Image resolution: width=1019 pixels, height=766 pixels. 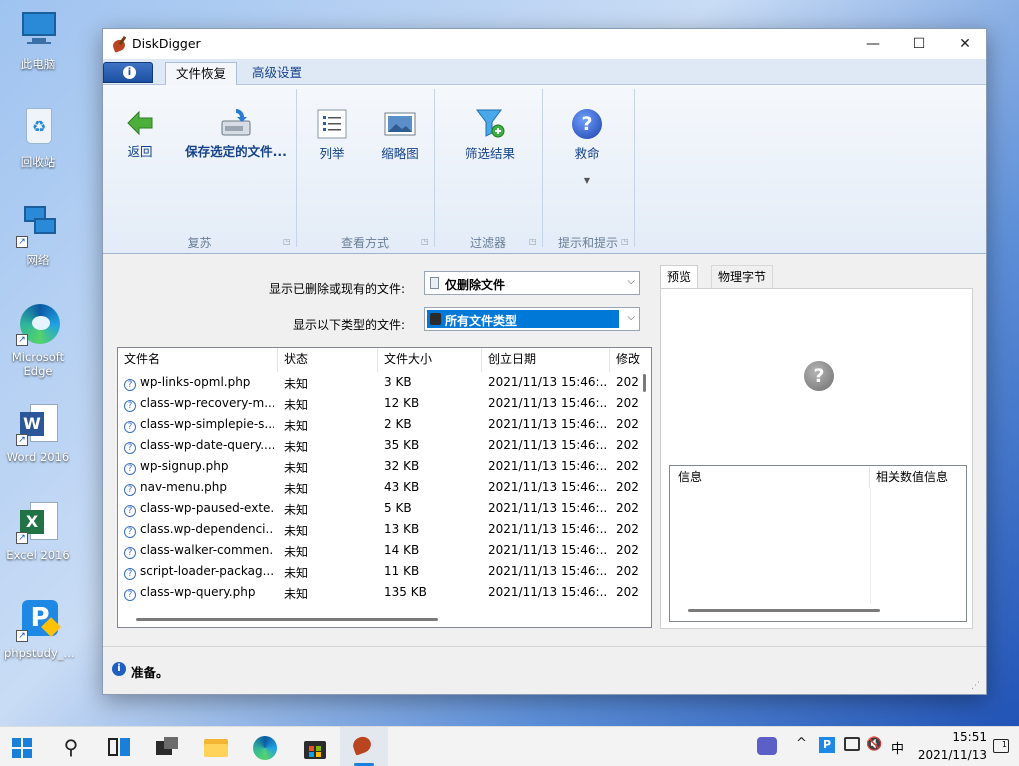 I want to click on back-button: 返回, so click(x=140, y=134).